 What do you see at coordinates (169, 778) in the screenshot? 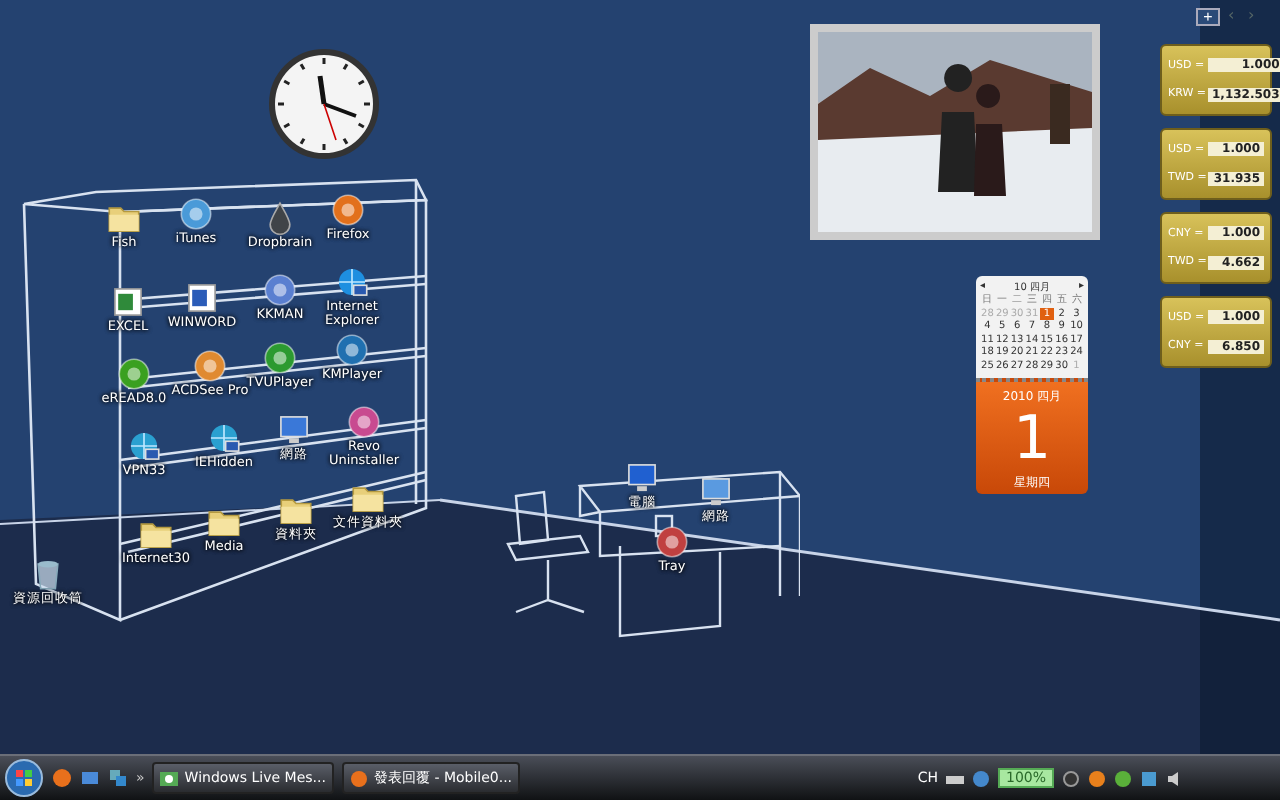
I see `messenger-icon` at bounding box center [169, 778].